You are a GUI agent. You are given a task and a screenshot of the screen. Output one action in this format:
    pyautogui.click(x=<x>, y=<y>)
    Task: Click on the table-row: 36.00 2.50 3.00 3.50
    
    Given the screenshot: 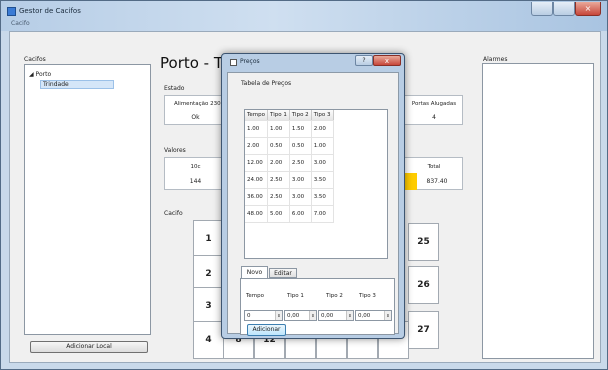 What is the action you would take?
    pyautogui.click(x=289, y=197)
    